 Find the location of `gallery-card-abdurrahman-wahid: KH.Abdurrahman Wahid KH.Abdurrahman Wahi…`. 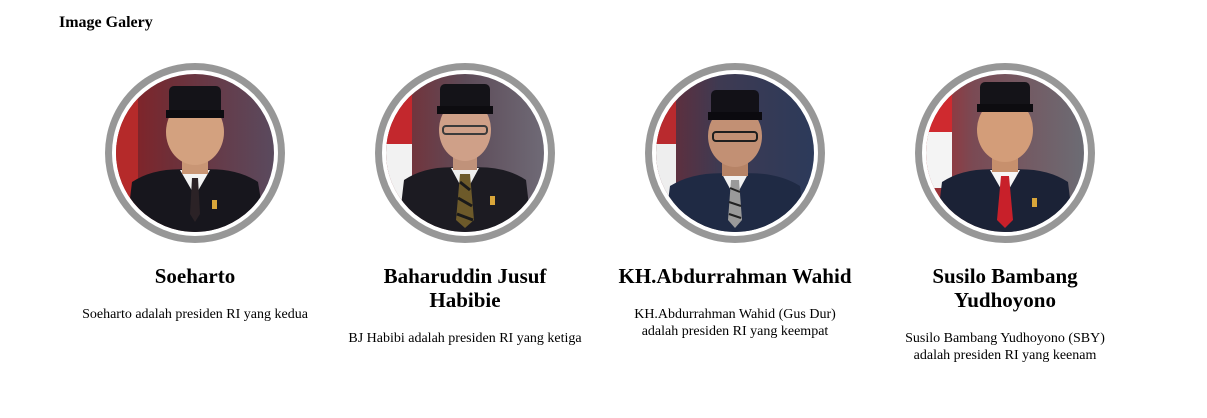

gallery-card-abdurrahman-wahid: KH.Abdurrahman Wahid KH.Abdurrahman Wahi… is located at coordinates (735, 201).